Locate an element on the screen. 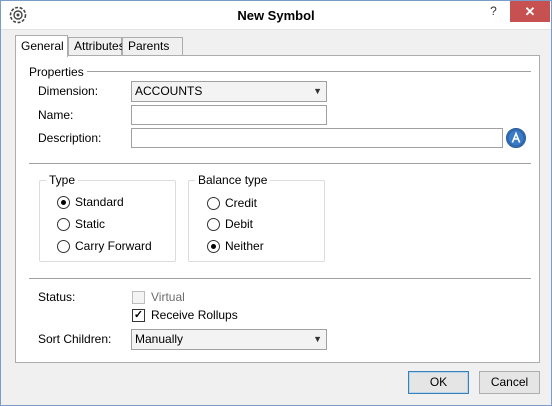 This screenshot has width=552, height=406. description-label: Description: is located at coordinates (70, 138).